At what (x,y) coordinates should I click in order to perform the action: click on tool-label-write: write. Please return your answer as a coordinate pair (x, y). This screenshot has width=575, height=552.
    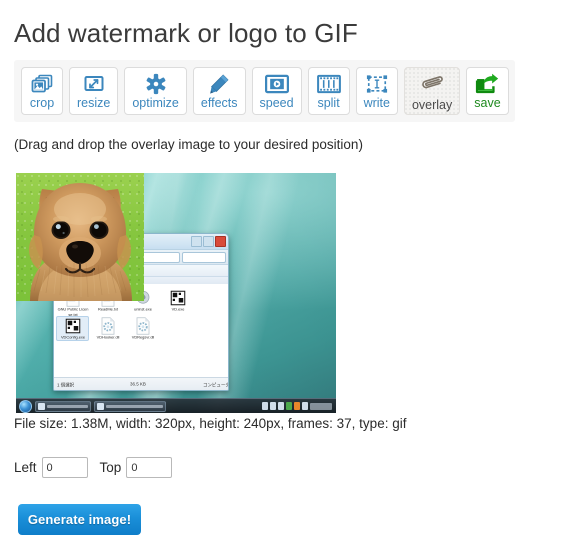
    Looking at the image, I should click on (376, 103).